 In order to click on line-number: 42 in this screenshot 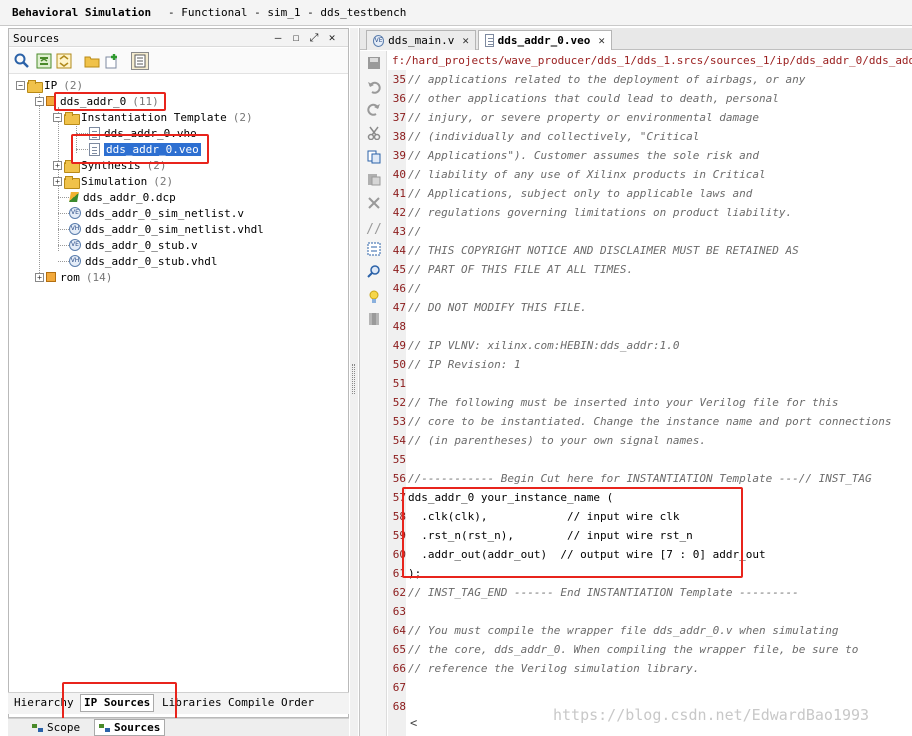, I will do `click(399, 212)`.